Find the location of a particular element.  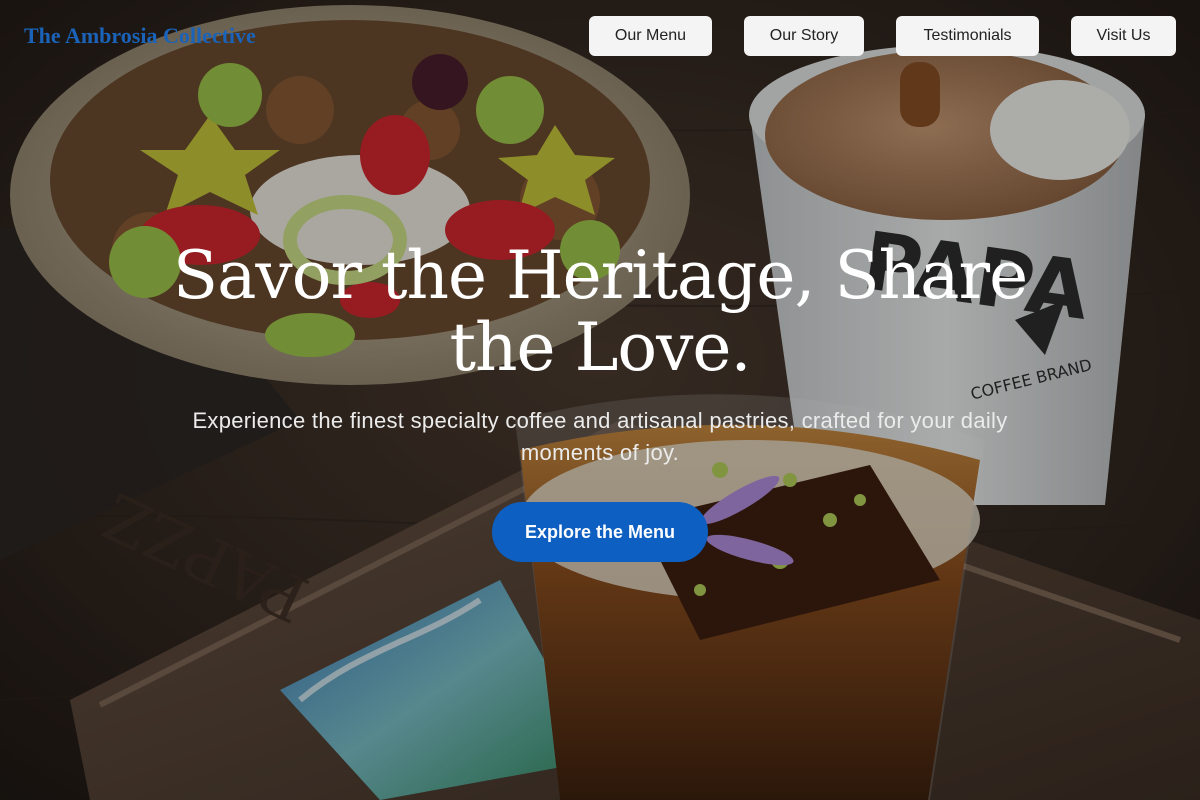

top-navigation: Our Menu Our Story Testimonials Visit Us is located at coordinates (600, 36).